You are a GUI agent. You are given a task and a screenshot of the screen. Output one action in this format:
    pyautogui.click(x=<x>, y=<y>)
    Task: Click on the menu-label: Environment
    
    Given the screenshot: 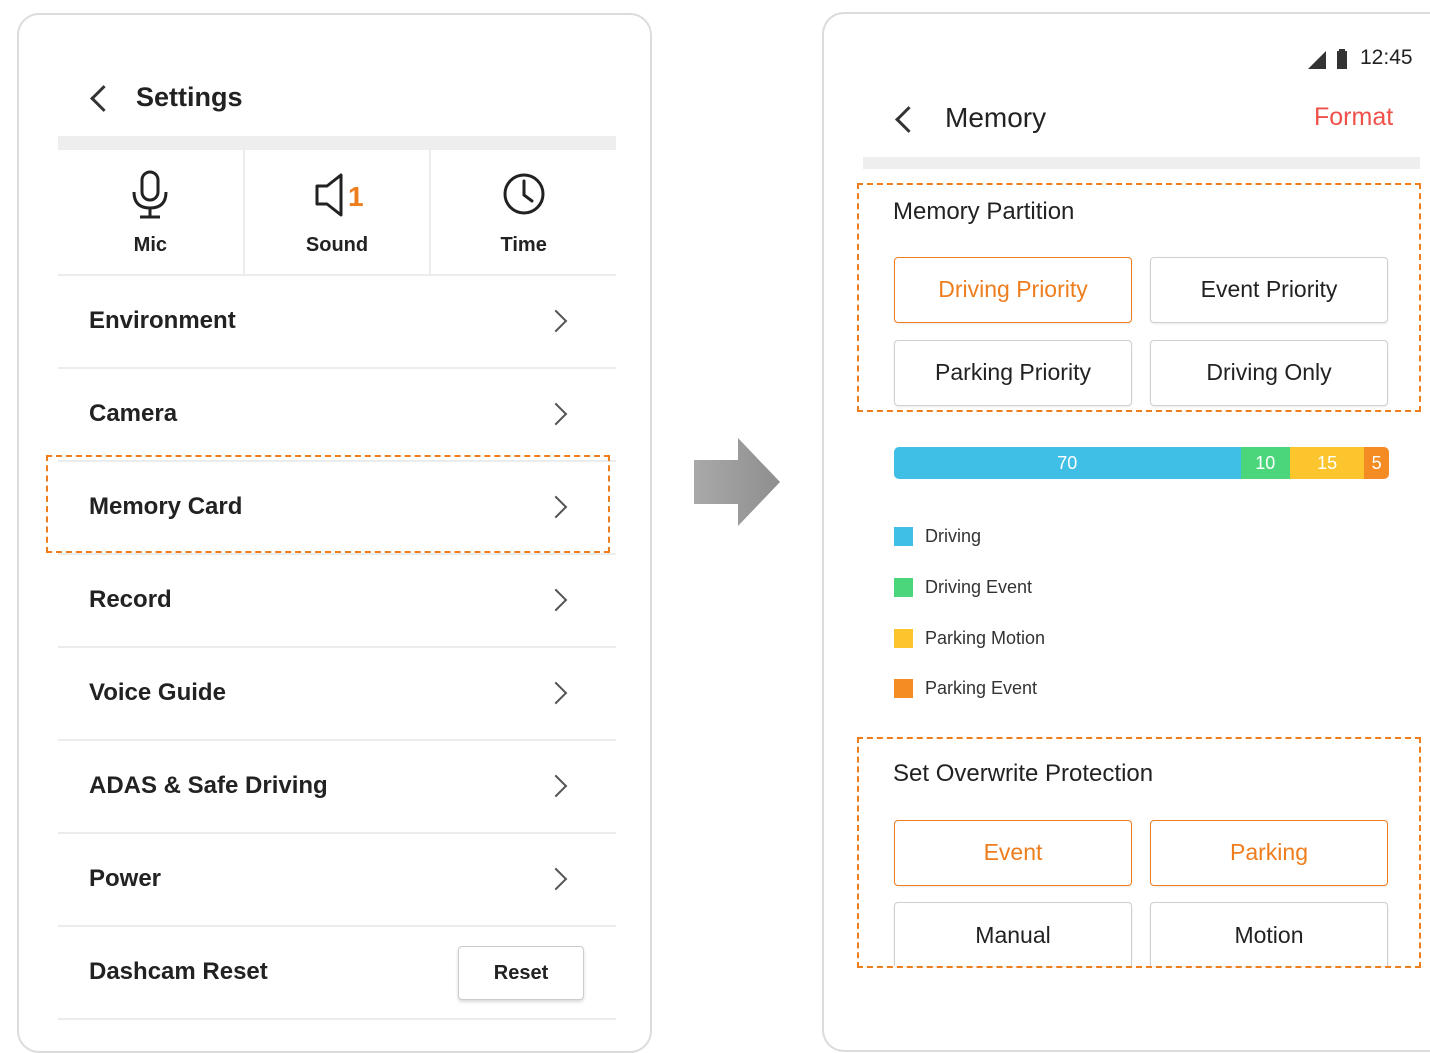 What is the action you would take?
    pyautogui.click(x=162, y=320)
    